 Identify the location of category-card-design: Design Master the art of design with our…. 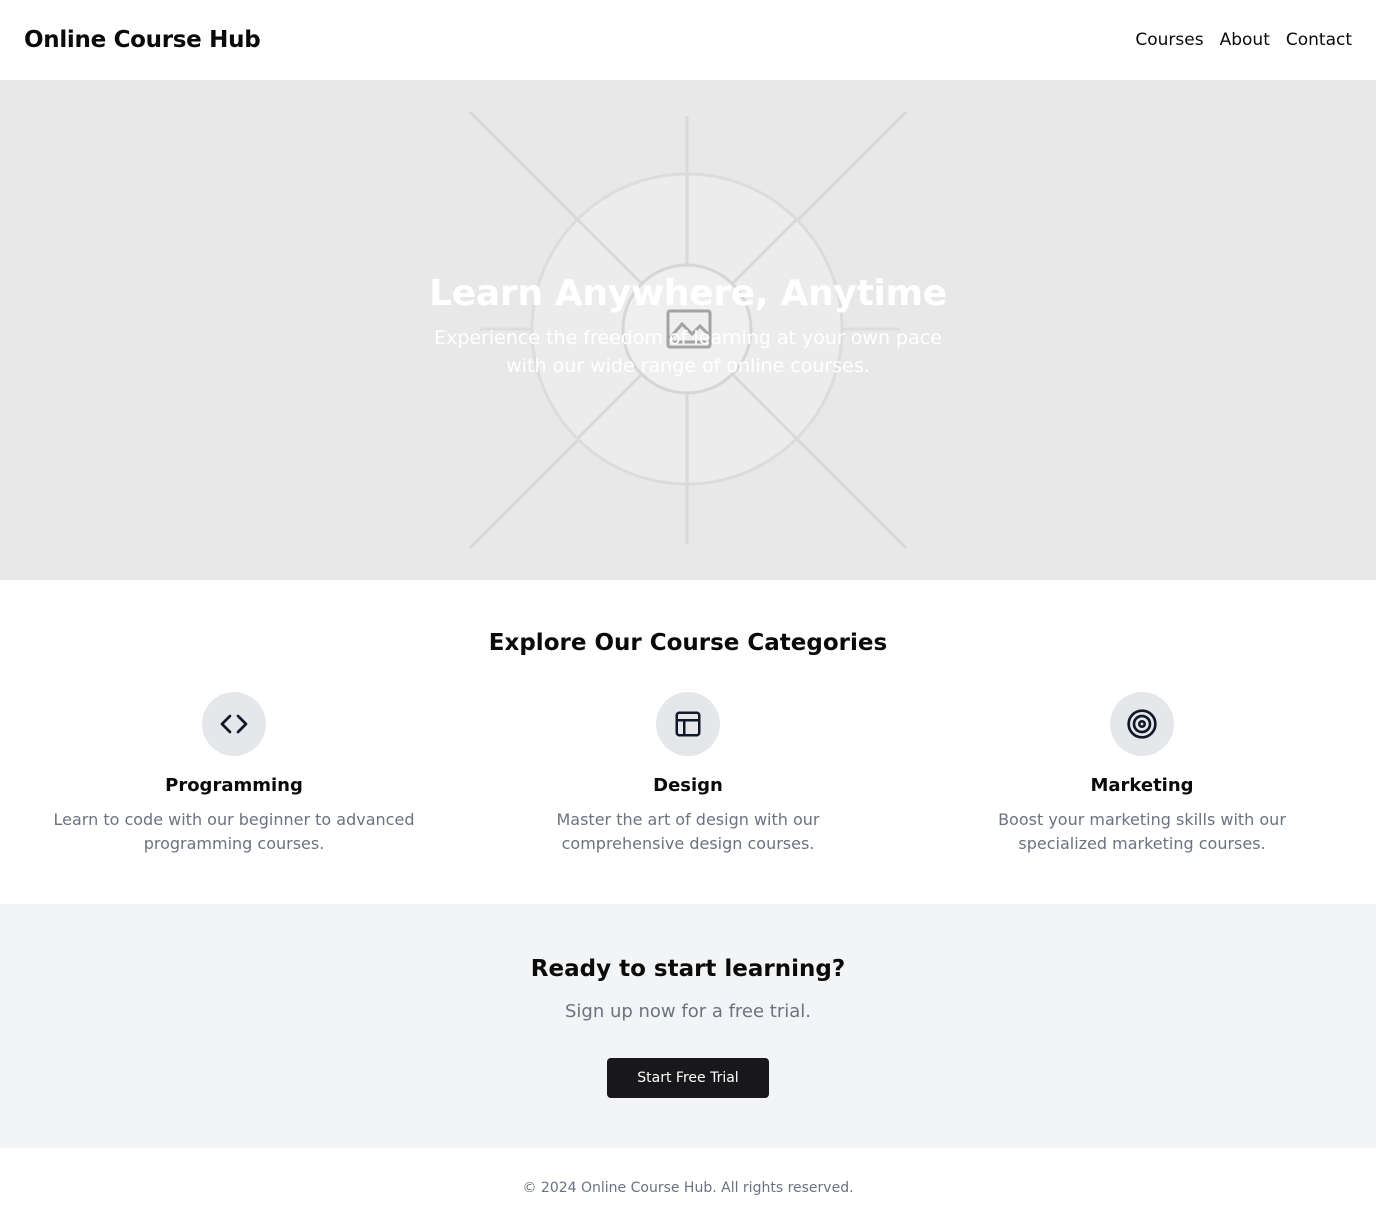
(688, 774).